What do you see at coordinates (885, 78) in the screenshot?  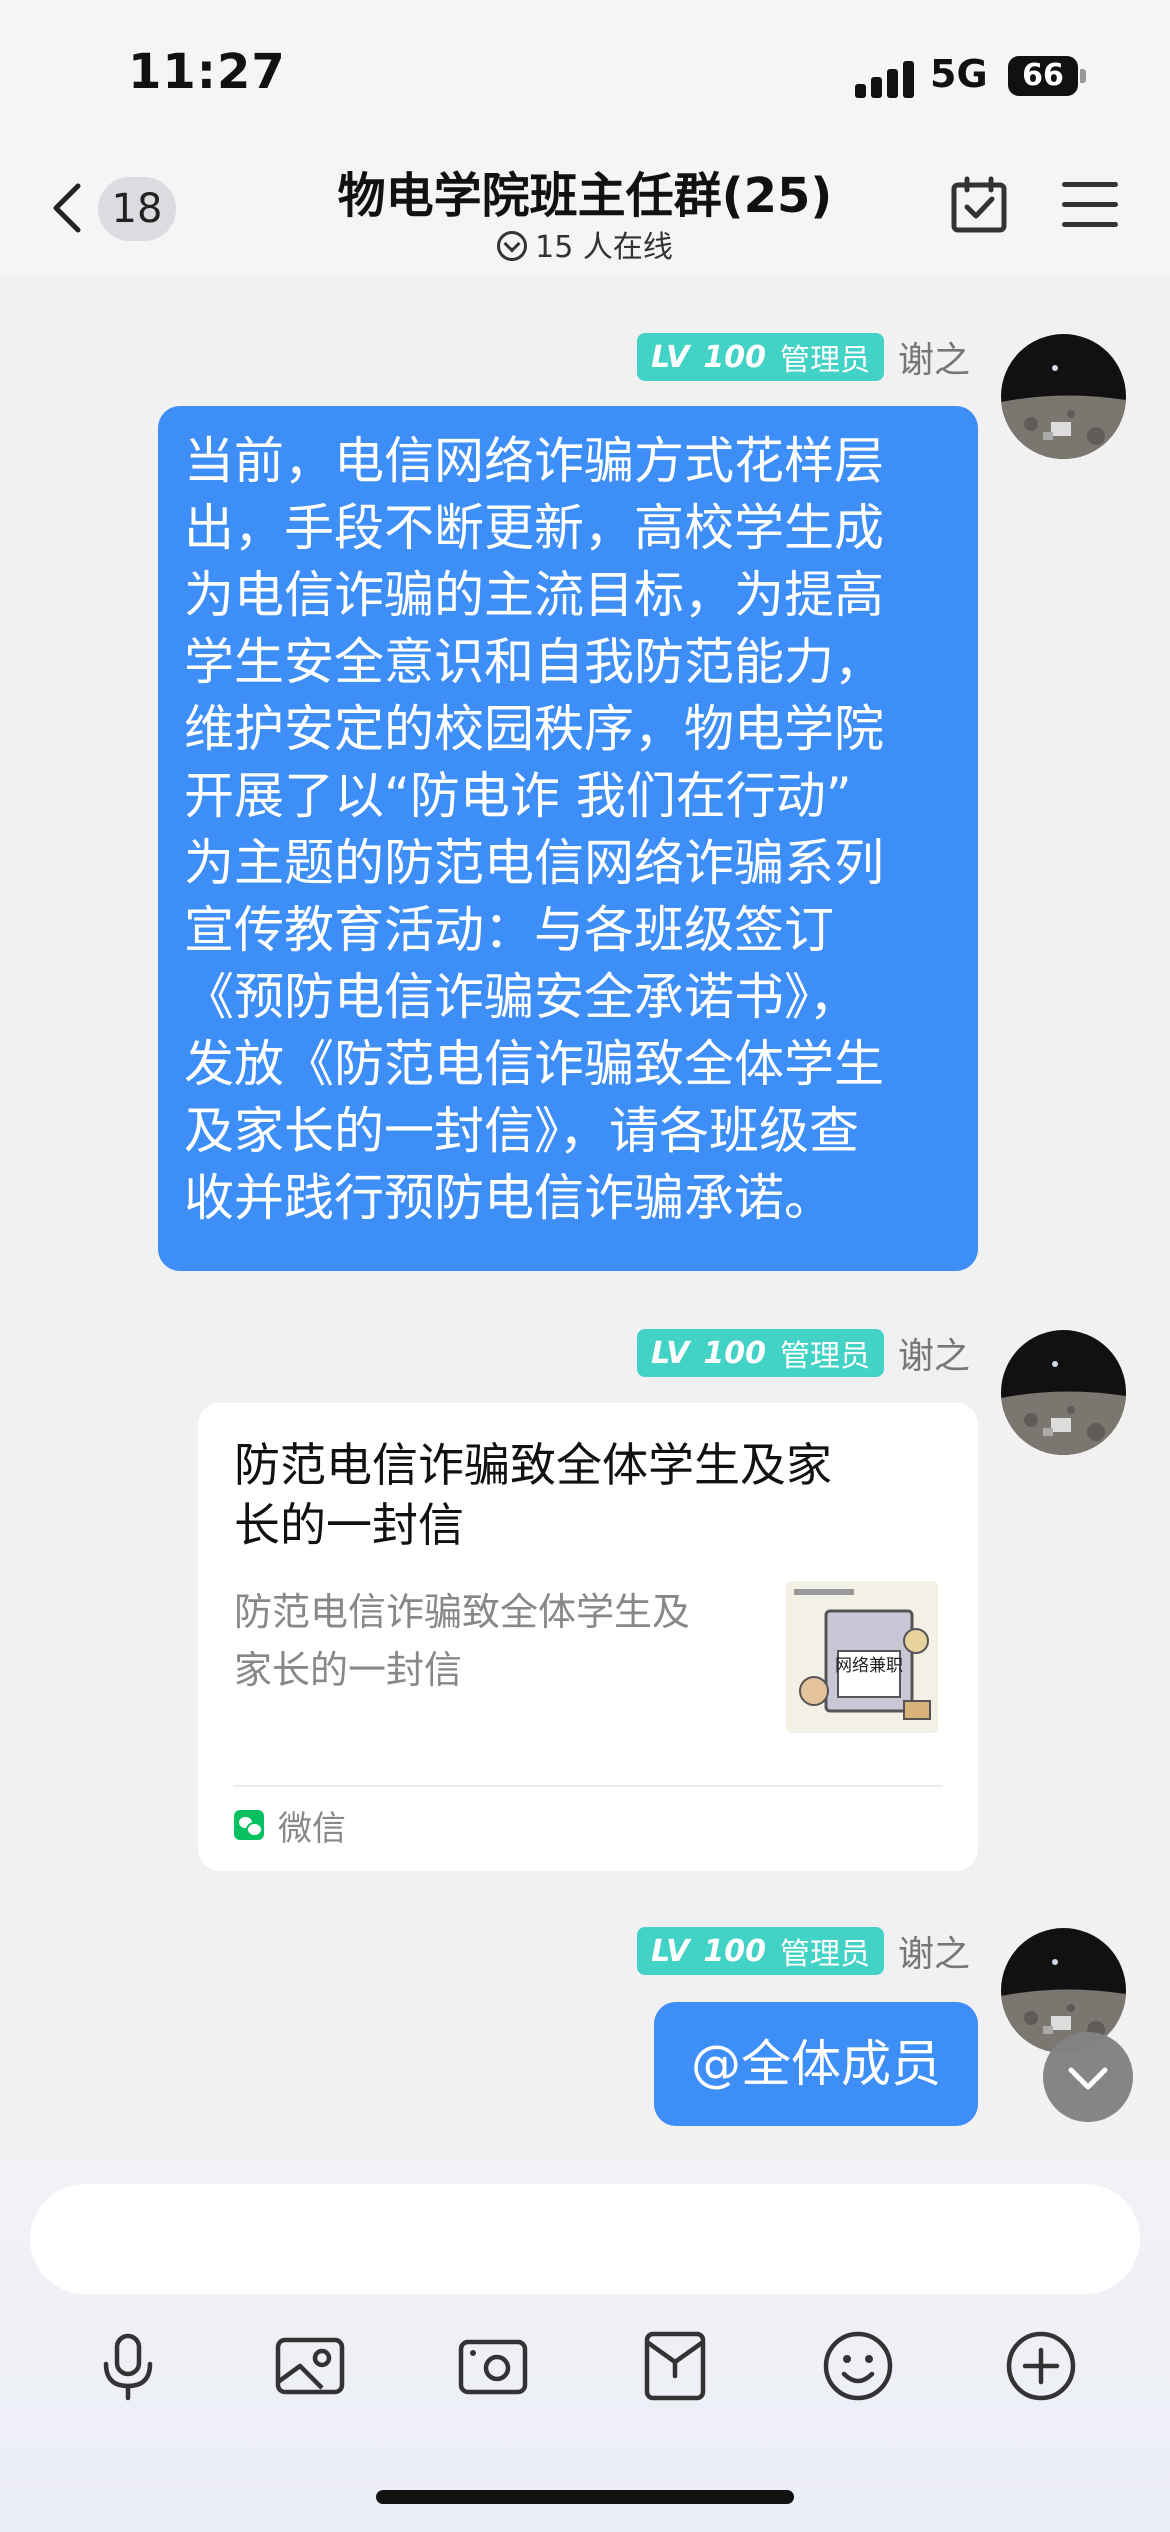 I see `signal-icon` at bounding box center [885, 78].